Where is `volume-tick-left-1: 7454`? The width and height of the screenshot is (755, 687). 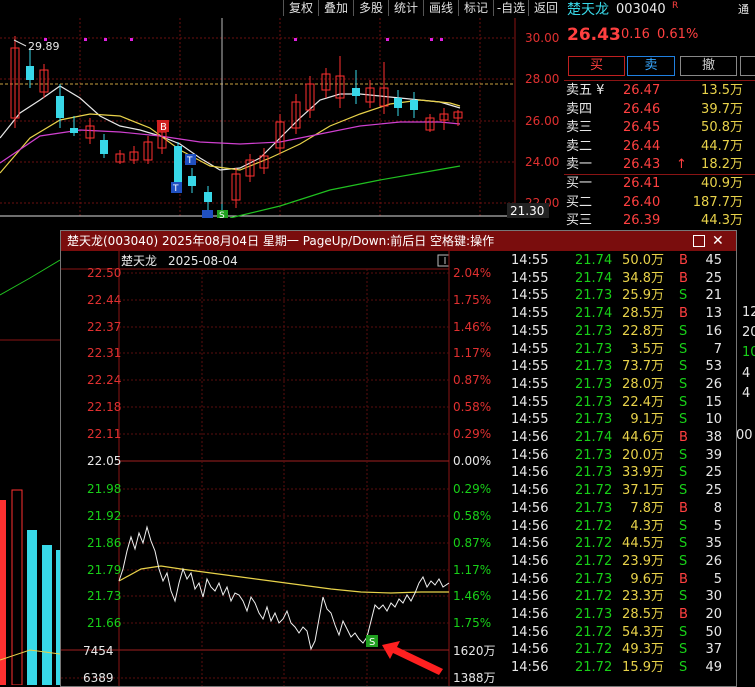
volume-tick-left-1: 7454 is located at coordinates (98, 651).